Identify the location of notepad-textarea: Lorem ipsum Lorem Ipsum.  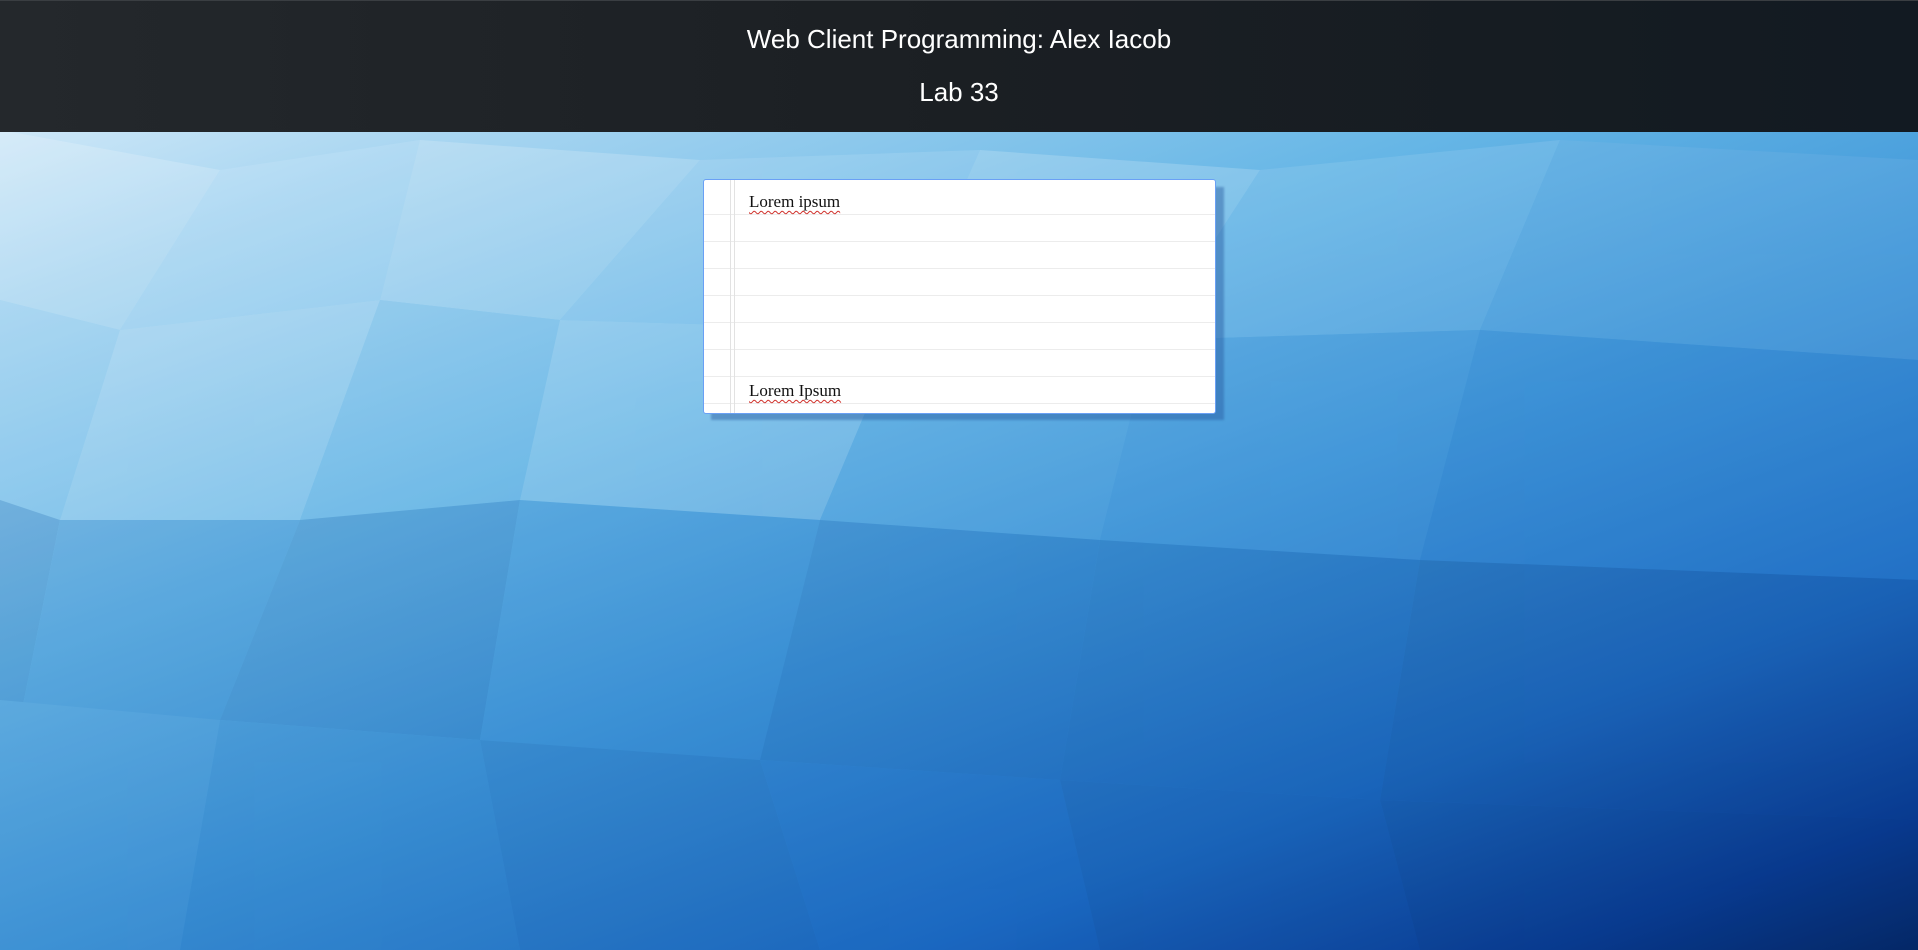
(959, 296).